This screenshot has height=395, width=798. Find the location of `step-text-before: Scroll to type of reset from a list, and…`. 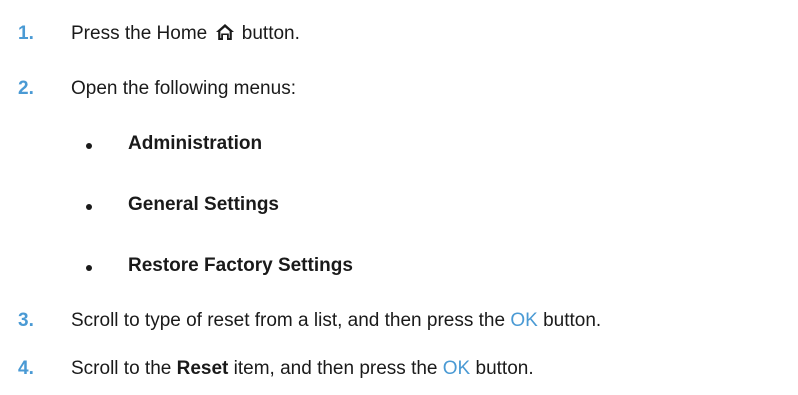

step-text-before: Scroll to type of reset from a list, and… is located at coordinates (288, 320).